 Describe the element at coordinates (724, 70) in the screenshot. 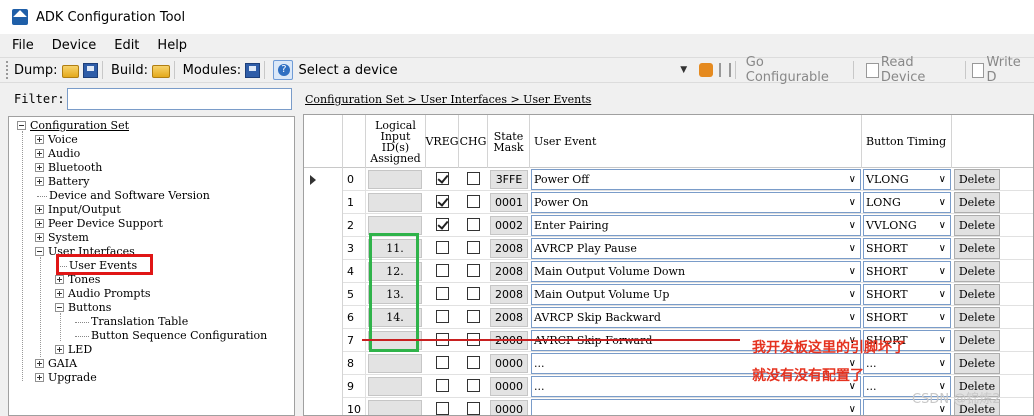

I see `disconnect-icon` at that location.